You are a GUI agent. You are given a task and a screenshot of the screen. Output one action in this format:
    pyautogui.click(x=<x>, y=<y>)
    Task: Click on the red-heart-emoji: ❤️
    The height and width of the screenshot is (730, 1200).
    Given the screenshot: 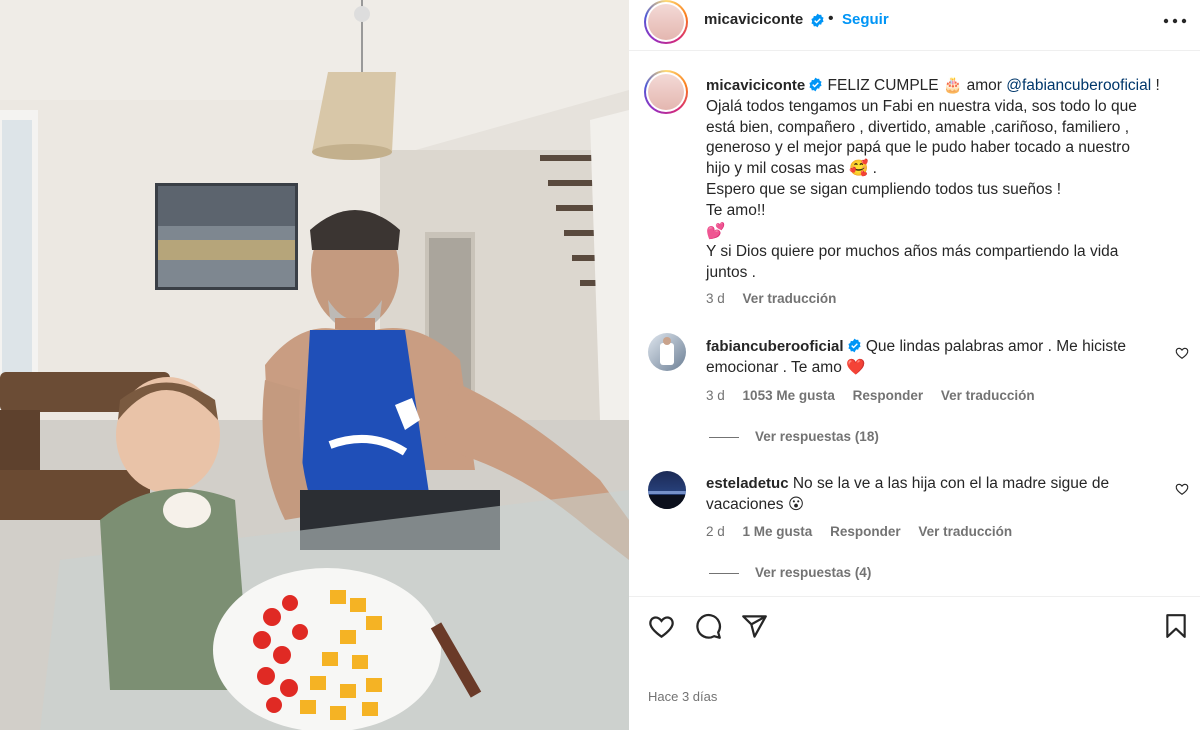 What is the action you would take?
    pyautogui.click(x=856, y=367)
    